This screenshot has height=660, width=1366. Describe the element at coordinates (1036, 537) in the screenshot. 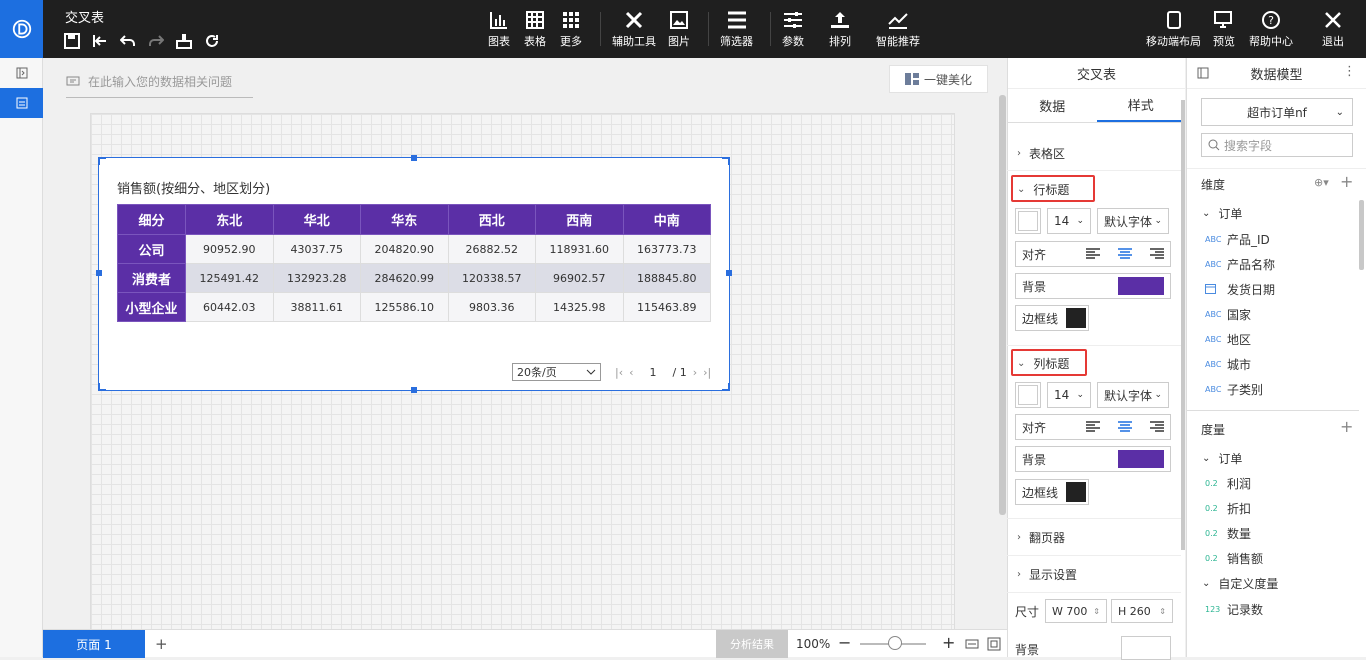

I see `section-pager: › 翻页器` at that location.